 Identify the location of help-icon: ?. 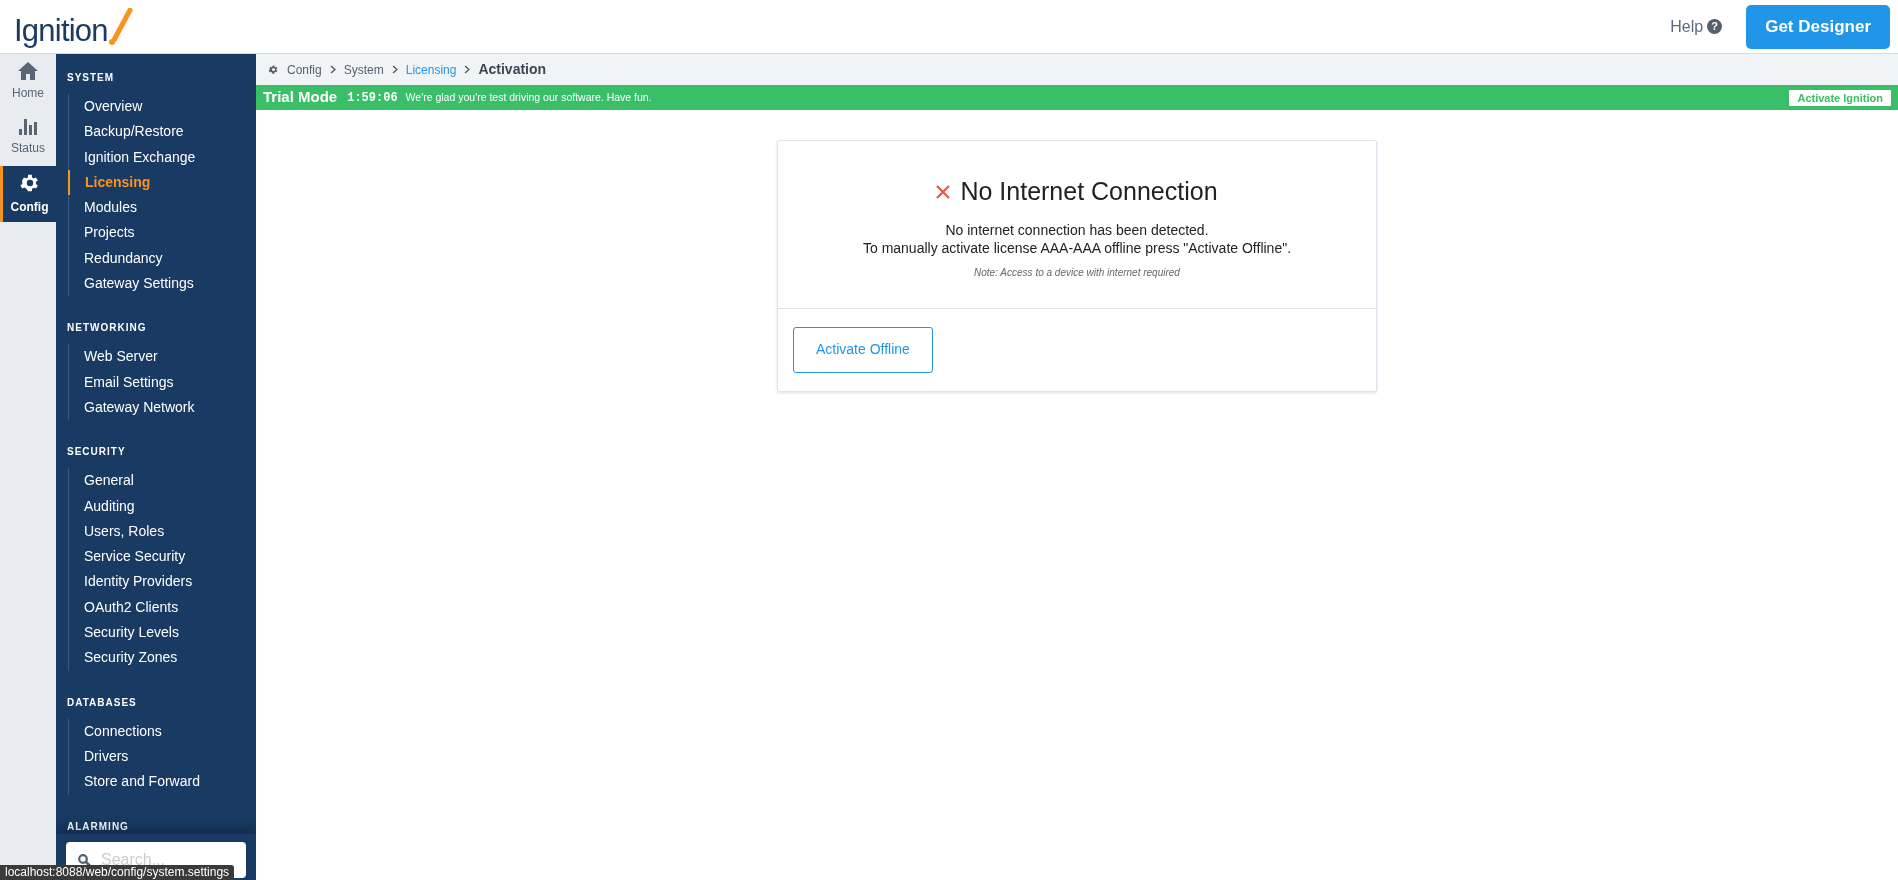
(1715, 26).